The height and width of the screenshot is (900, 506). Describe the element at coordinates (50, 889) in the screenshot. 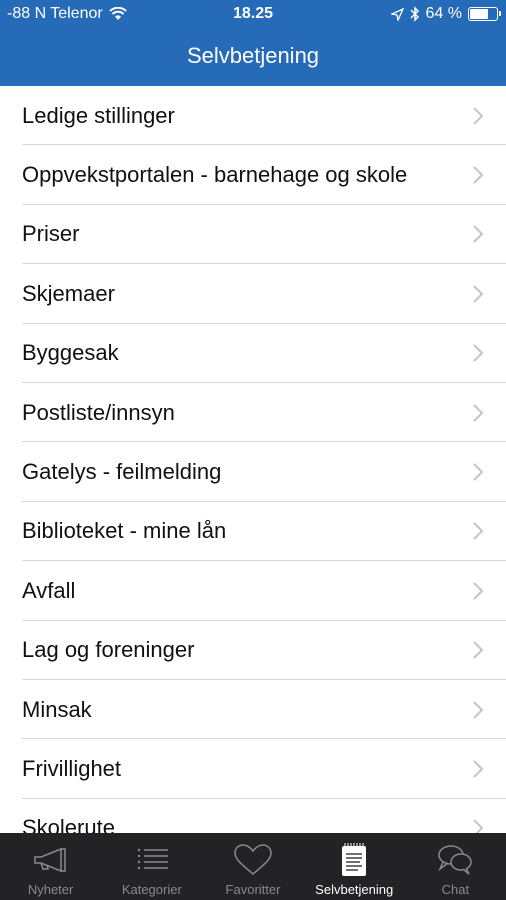

I see `tab-label: Nyheter` at that location.